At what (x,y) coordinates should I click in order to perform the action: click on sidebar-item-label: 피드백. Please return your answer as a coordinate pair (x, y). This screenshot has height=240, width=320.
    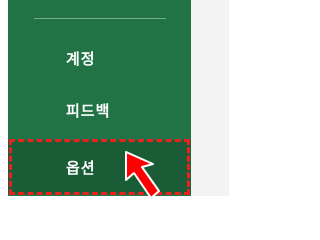
    Looking at the image, I should click on (88, 110).